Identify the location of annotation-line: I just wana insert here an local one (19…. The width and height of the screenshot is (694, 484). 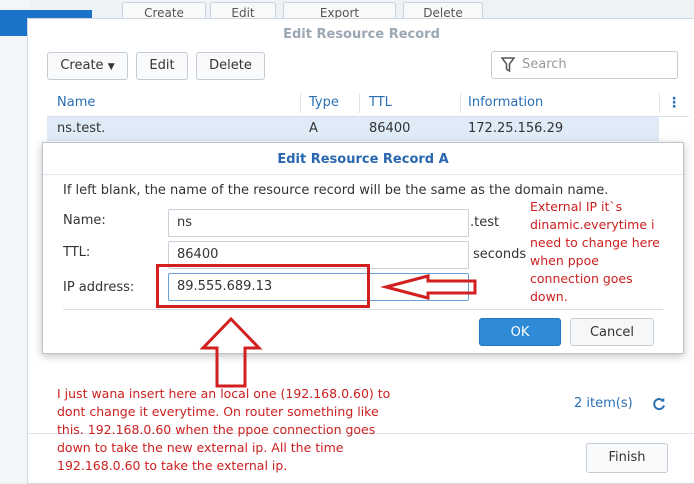
(224, 393).